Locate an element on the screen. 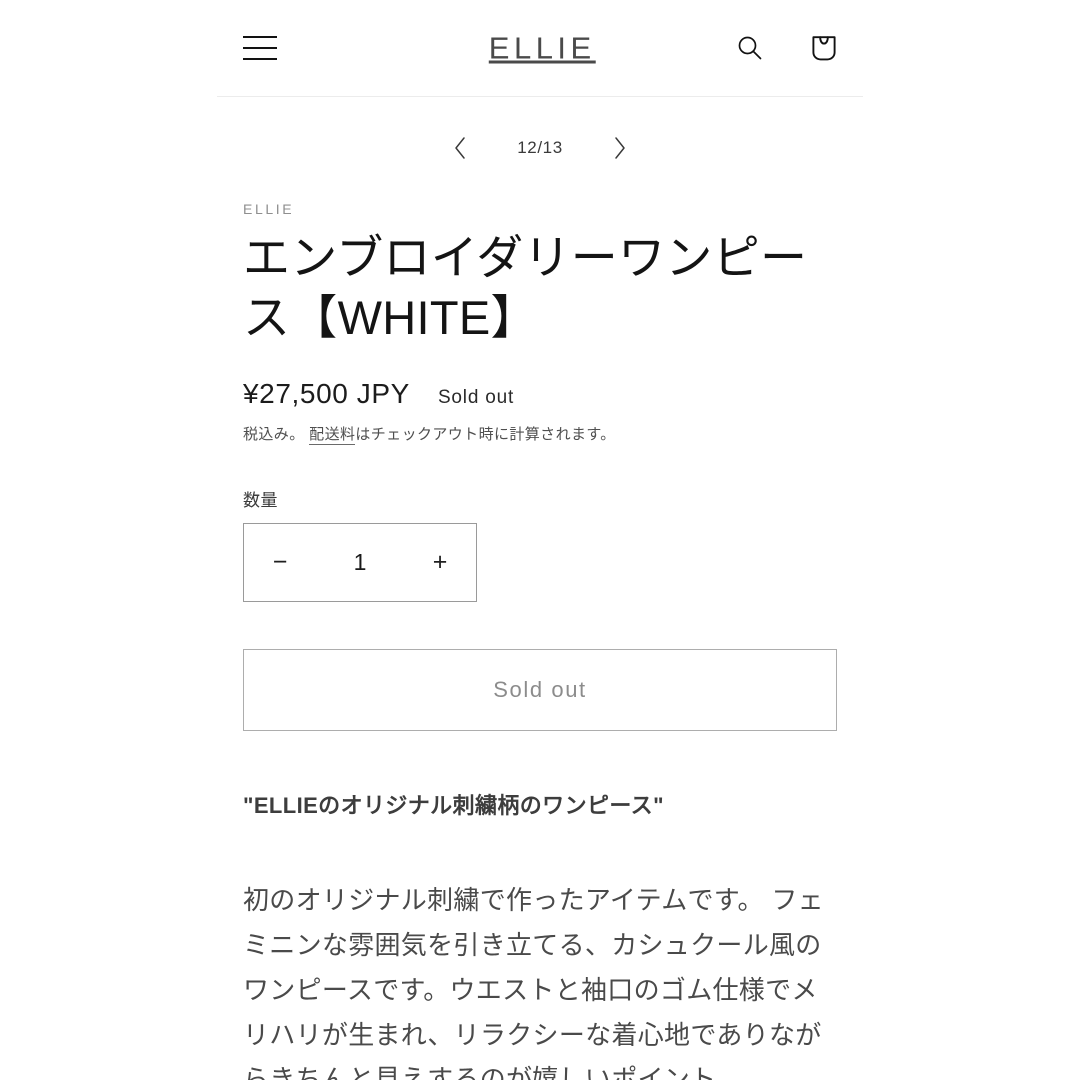 Image resolution: width=1080 pixels, height=1080 pixels. site-header: ELLIE is located at coordinates (540, 48).